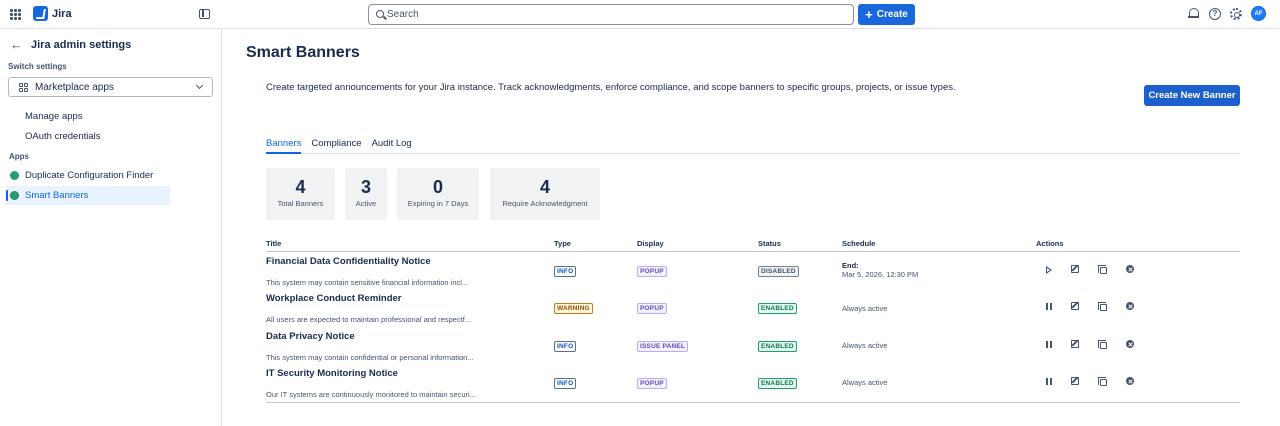  I want to click on column-header-type: Type, so click(562, 243).